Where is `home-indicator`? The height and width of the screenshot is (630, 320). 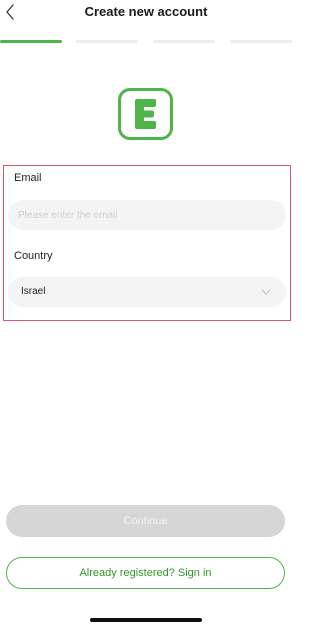 home-indicator is located at coordinates (146, 620).